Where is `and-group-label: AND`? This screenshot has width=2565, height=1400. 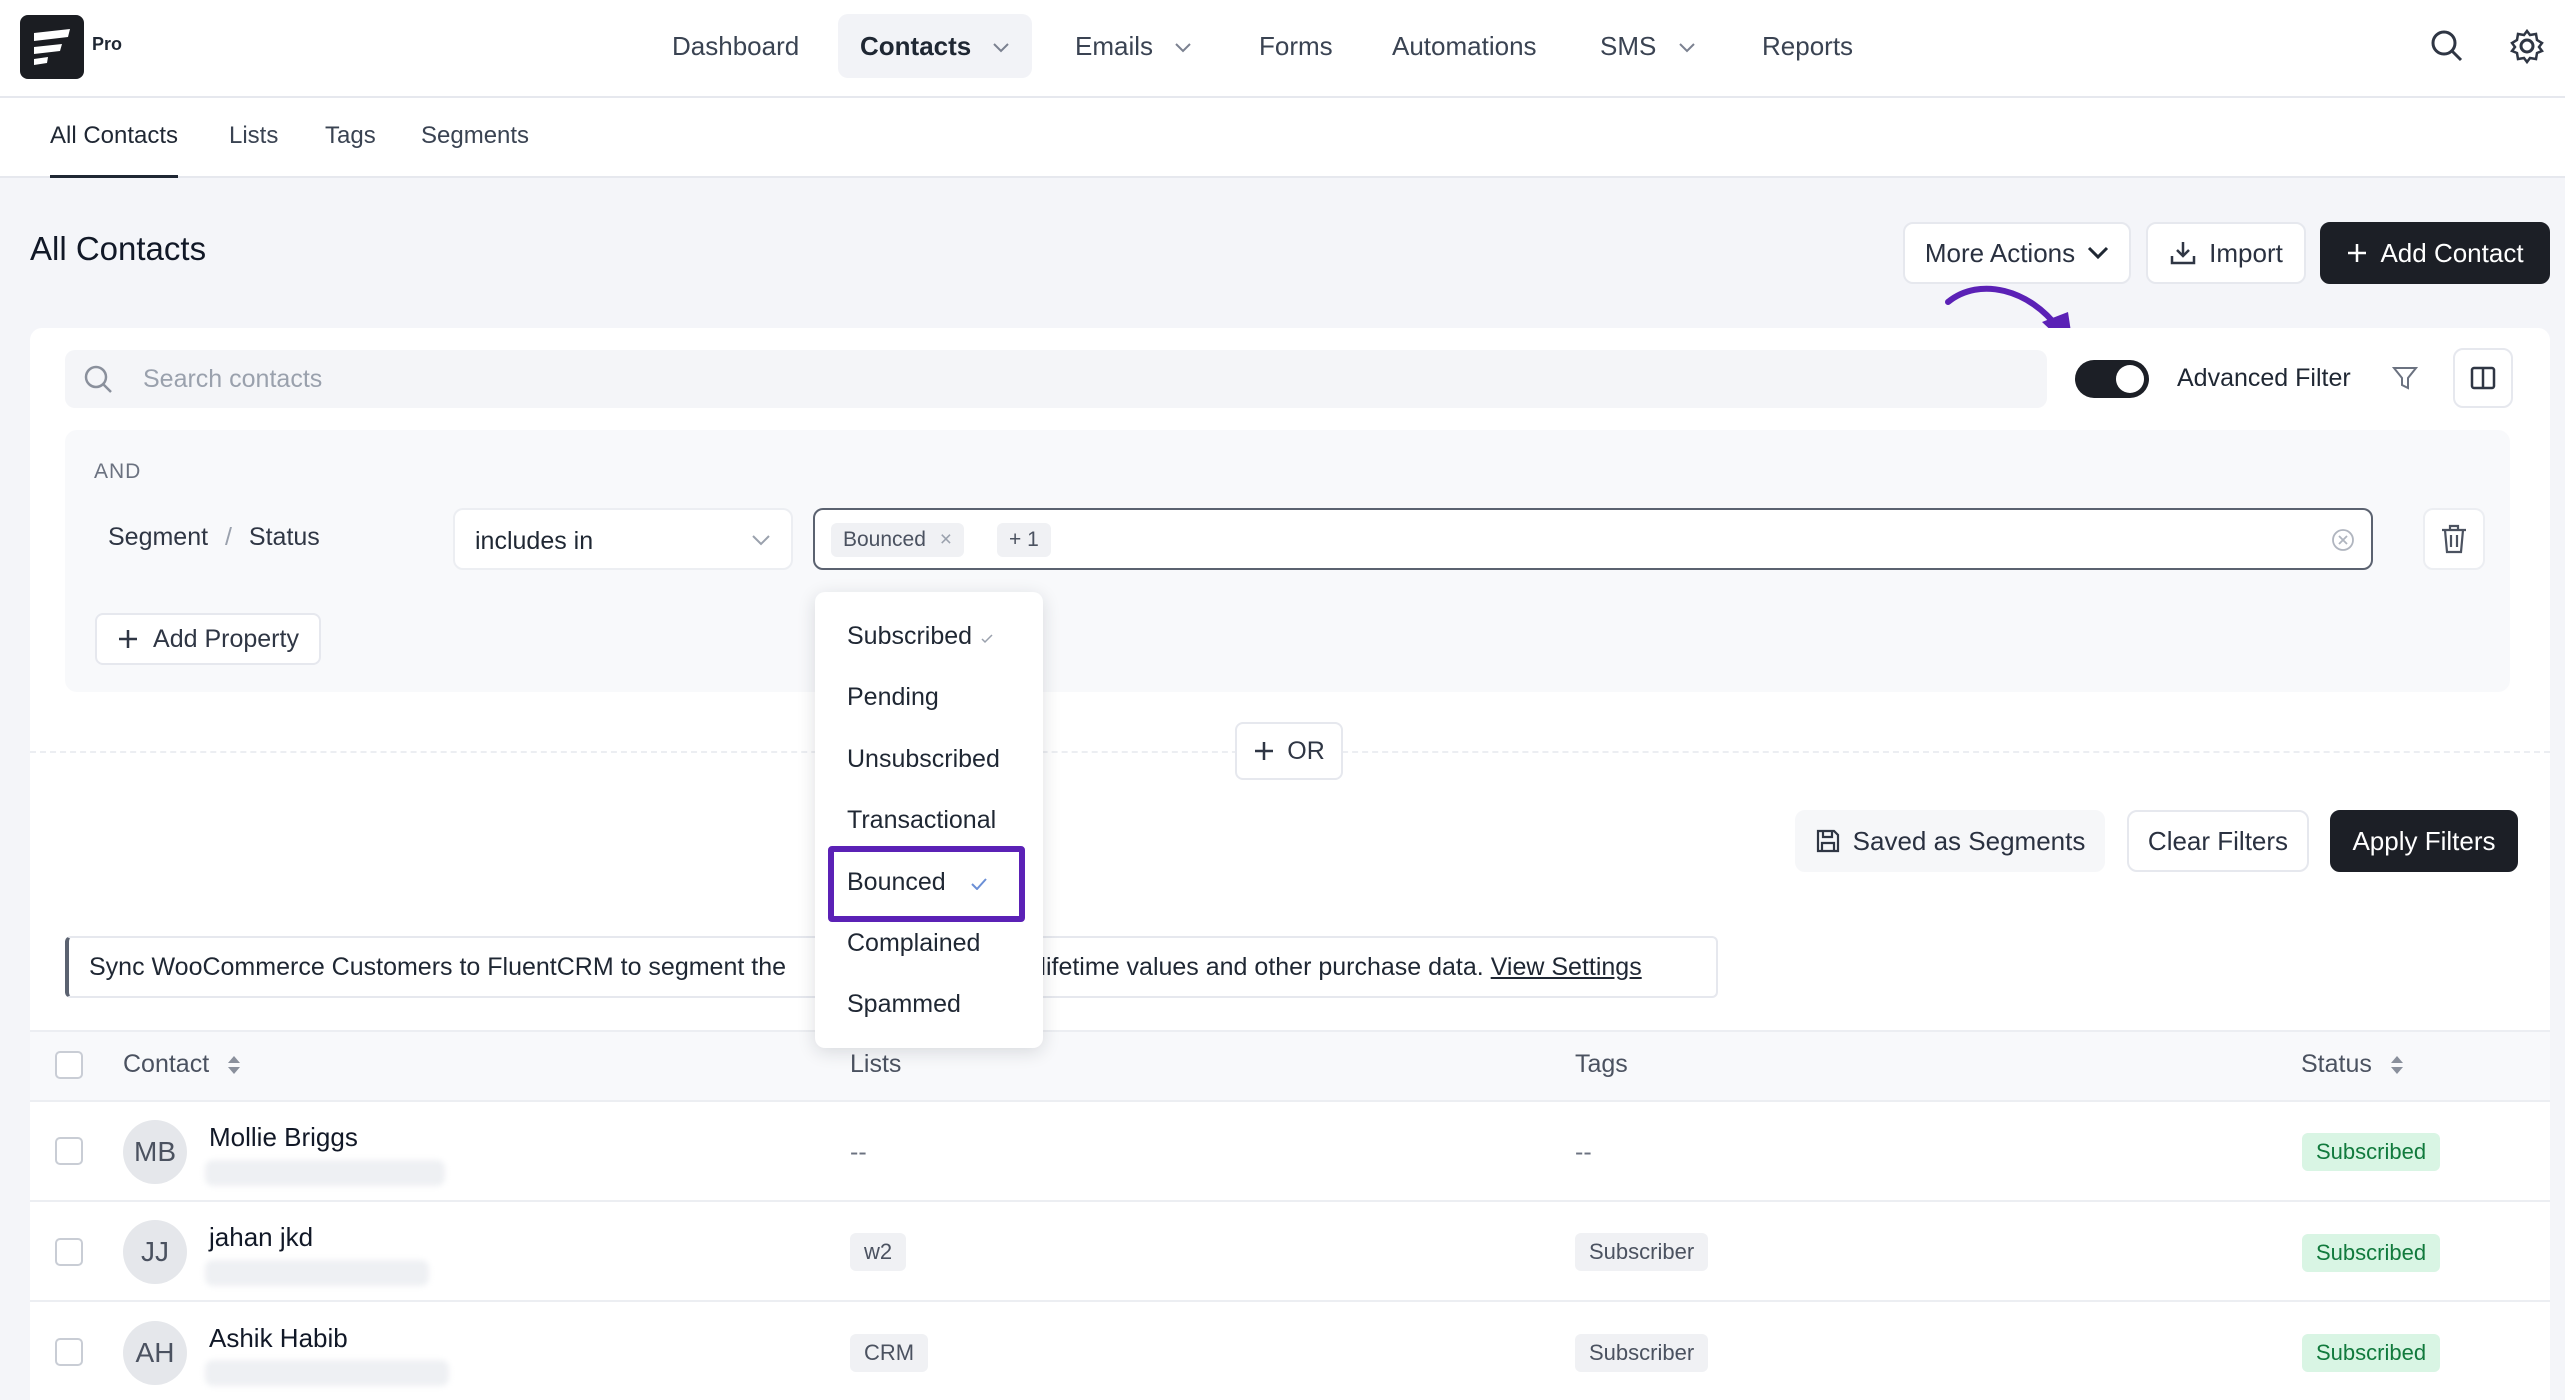
and-group-label: AND is located at coordinates (118, 471).